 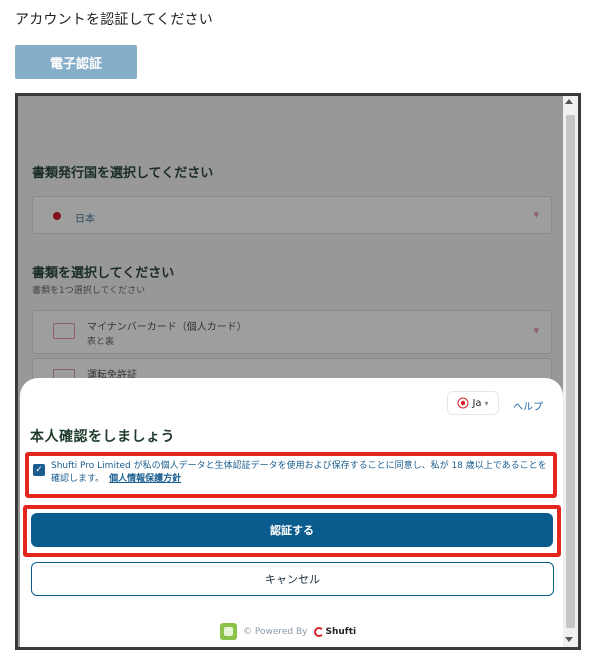 I want to click on scroll-up-arrow-icon, so click(x=569, y=101).